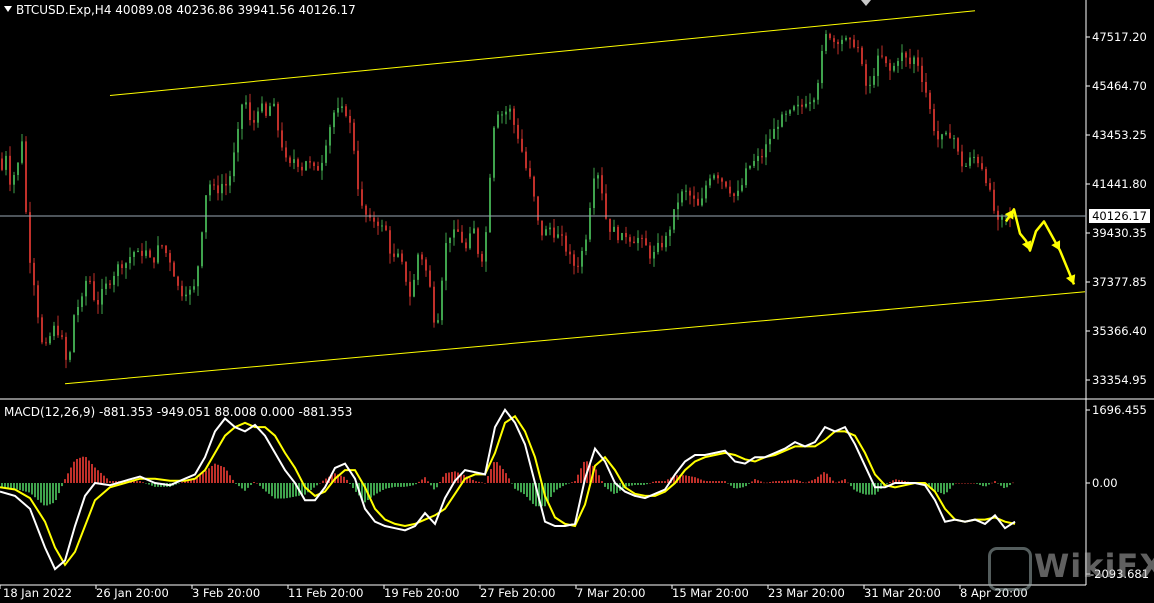 The width and height of the screenshot is (1154, 603). I want to click on collapse-triangle-icon, so click(8, 9).